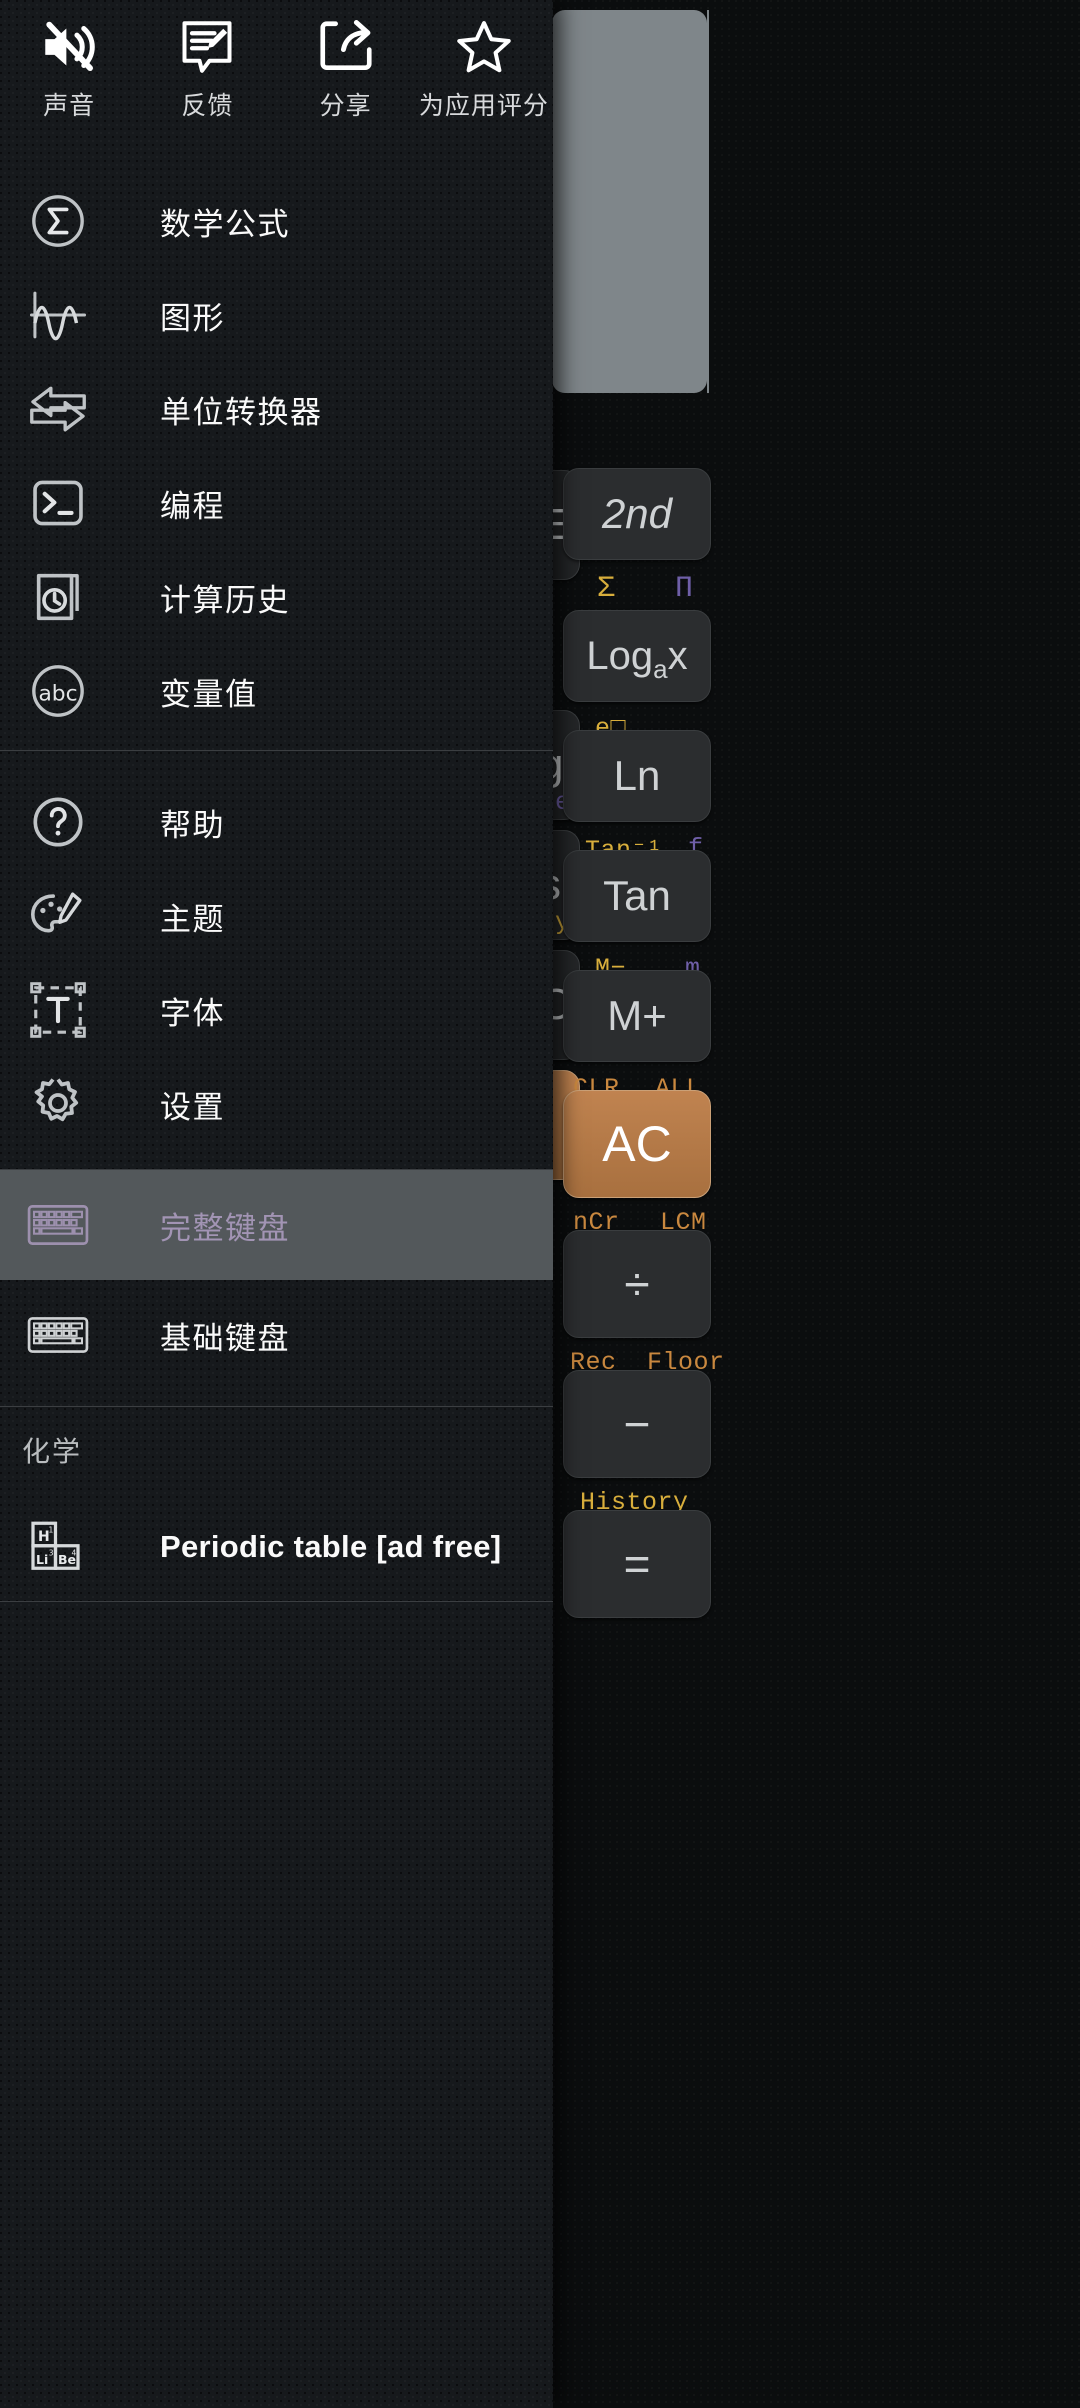  I want to click on svg-text: 4, so click(74, 1553).